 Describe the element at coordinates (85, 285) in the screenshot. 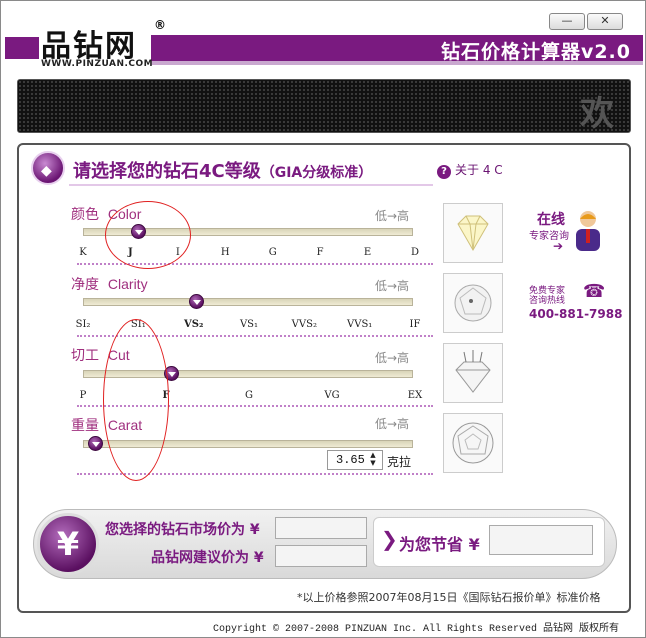

I see `clarity-label-cn: 净度` at that location.